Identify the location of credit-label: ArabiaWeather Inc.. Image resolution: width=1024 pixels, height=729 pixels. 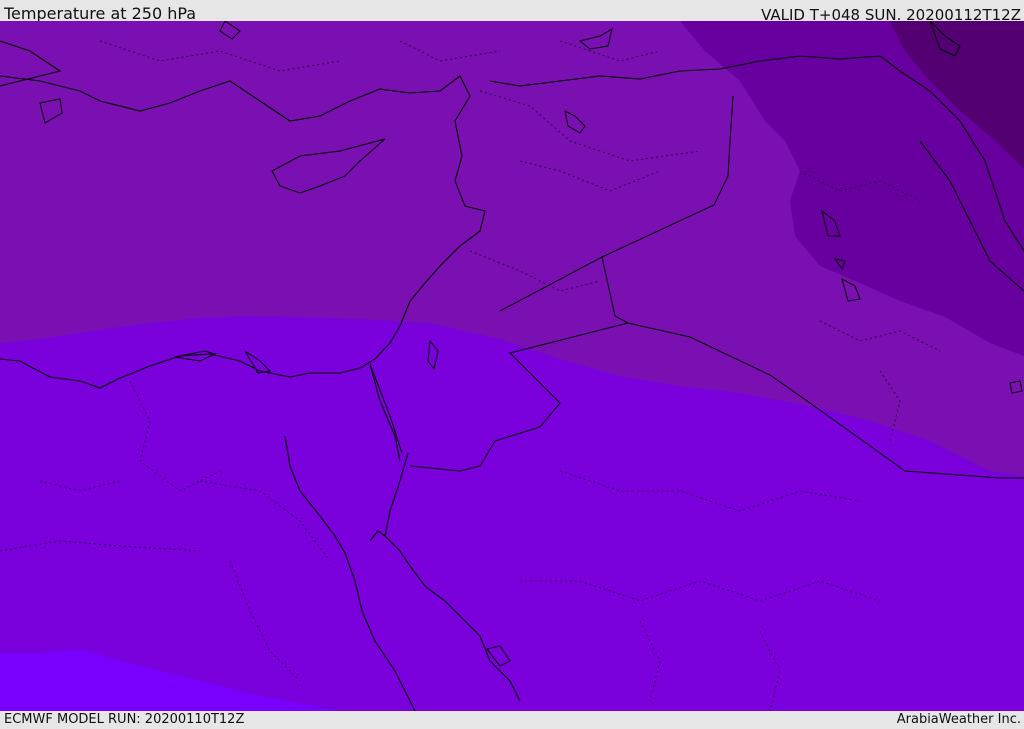
(958, 719).